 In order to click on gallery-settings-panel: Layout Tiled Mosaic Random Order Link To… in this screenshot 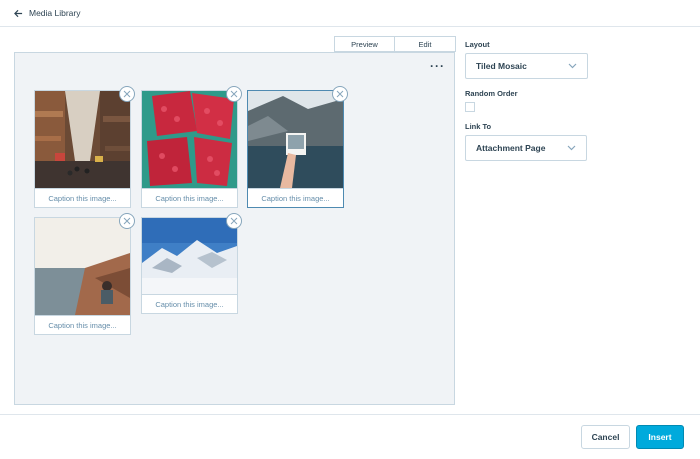, I will do `click(530, 100)`.